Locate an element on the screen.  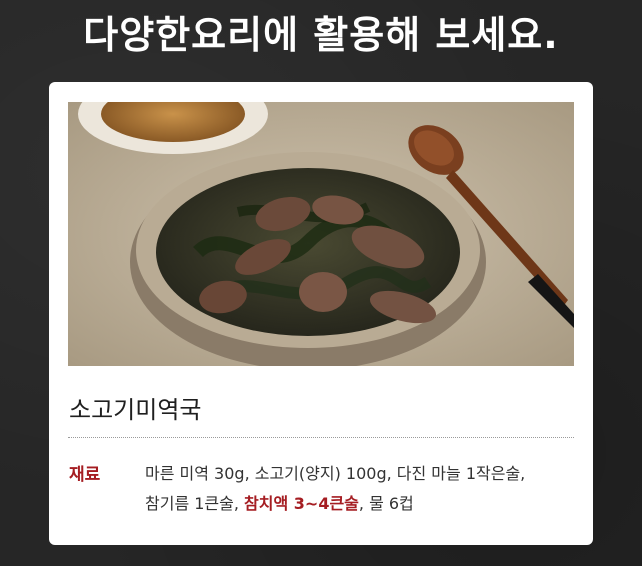
ingredients-line-2-pre: 참기름 1큰술, is located at coordinates (195, 503).